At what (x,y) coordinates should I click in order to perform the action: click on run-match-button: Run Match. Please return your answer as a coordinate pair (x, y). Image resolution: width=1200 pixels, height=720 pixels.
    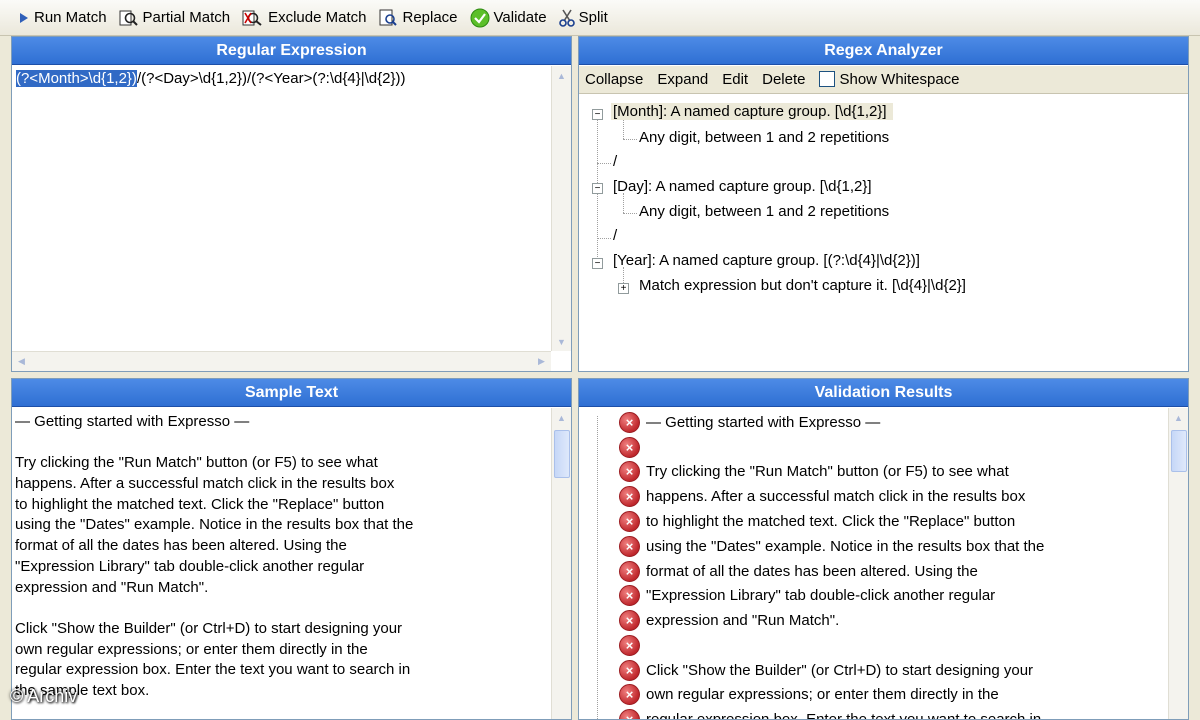
    Looking at the image, I should click on (63, 18).